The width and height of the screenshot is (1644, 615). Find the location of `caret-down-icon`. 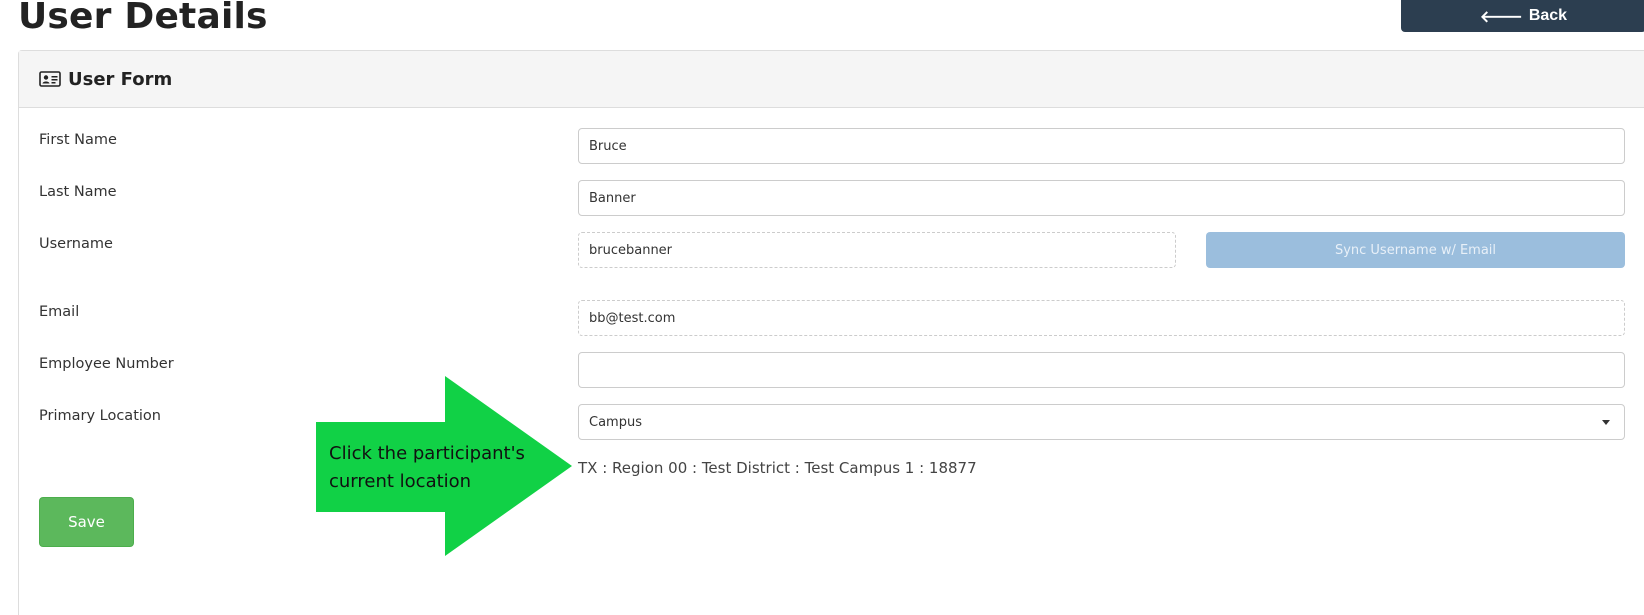

caret-down-icon is located at coordinates (1606, 422).